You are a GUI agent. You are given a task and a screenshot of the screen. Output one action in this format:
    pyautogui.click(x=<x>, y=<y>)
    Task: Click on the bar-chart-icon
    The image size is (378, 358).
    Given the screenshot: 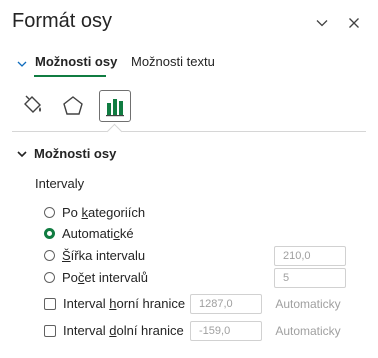 What is the action you would take?
    pyautogui.click(x=115, y=108)
    